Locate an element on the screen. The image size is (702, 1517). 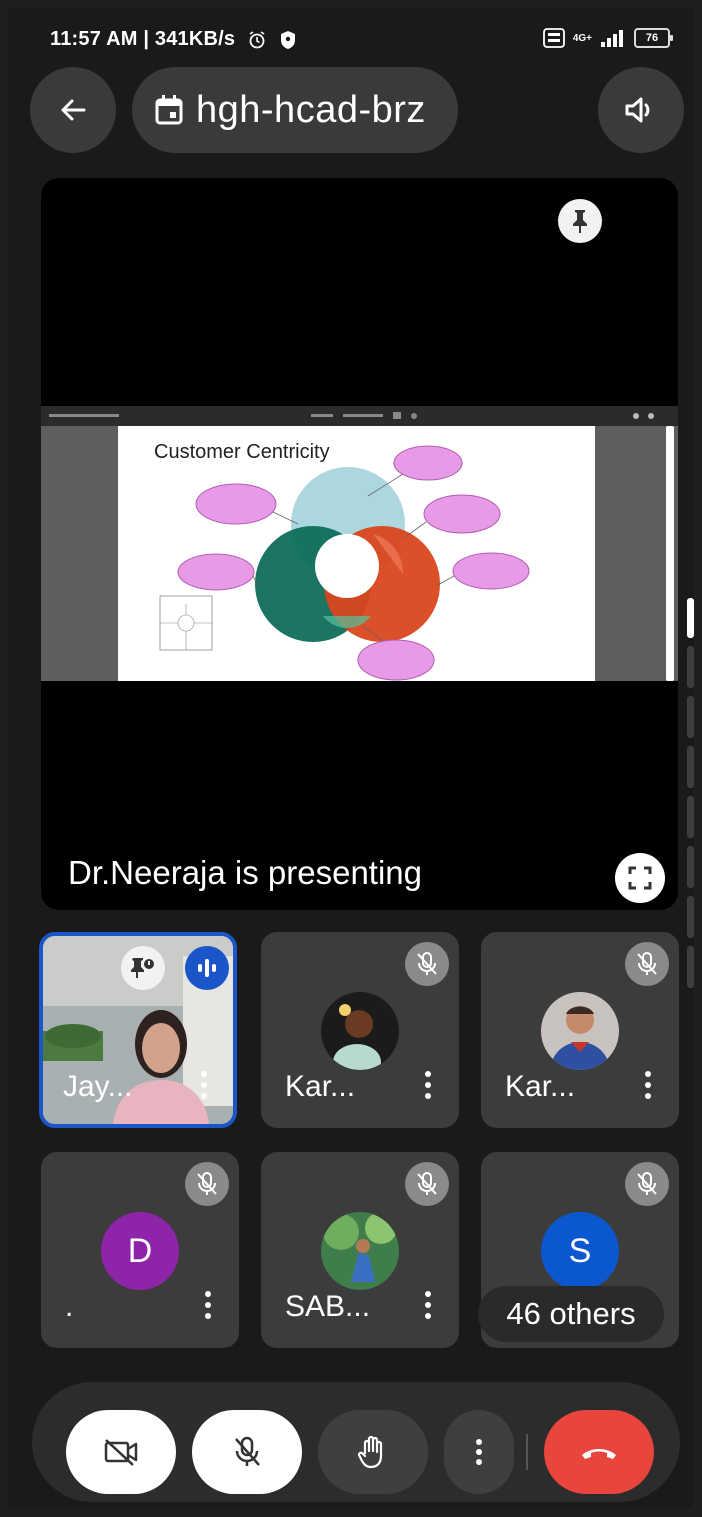
venn-diagram is located at coordinates (344, 563).